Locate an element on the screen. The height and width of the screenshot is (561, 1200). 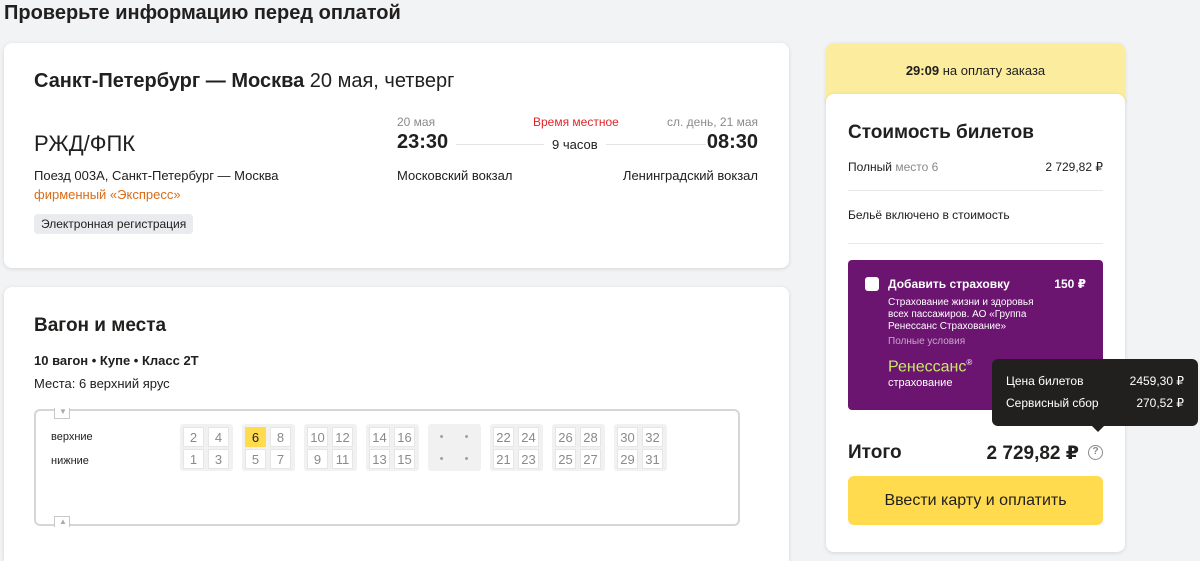
seat: 10 is located at coordinates (317, 437).